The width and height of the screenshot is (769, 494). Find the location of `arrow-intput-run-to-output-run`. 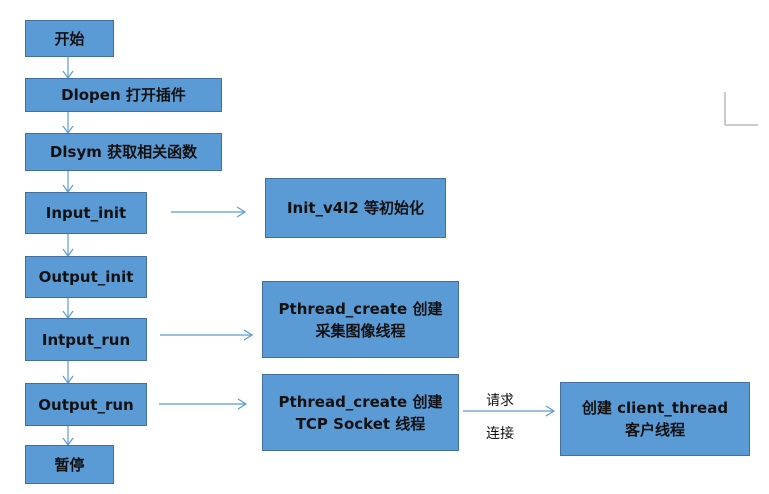

arrow-intput-run-to-output-run is located at coordinates (68, 373).